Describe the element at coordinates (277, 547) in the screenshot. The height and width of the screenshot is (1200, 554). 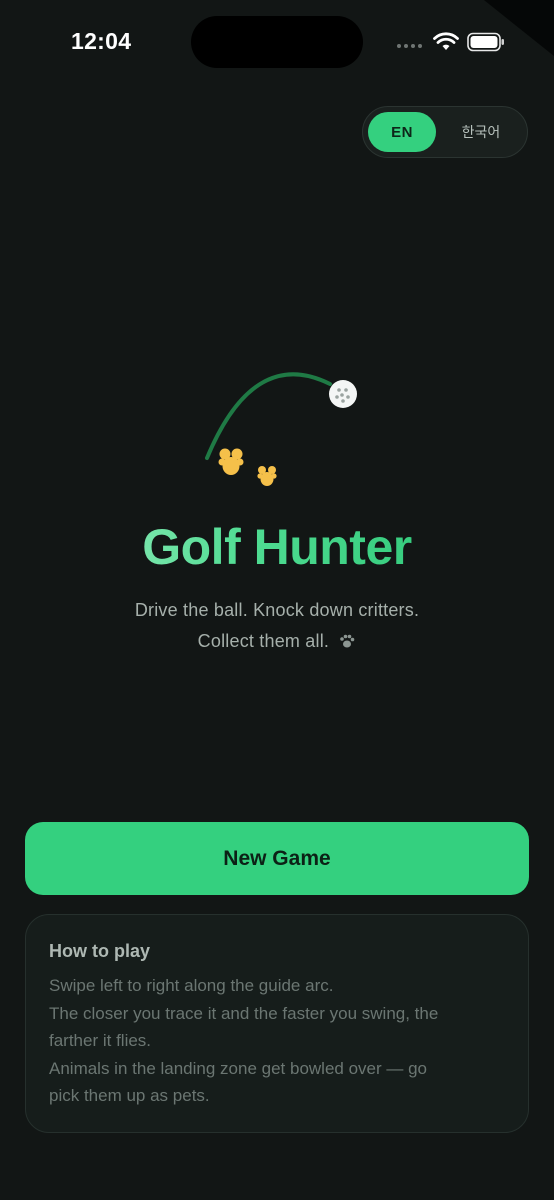
I see `app-title: Golf Hunter` at that location.